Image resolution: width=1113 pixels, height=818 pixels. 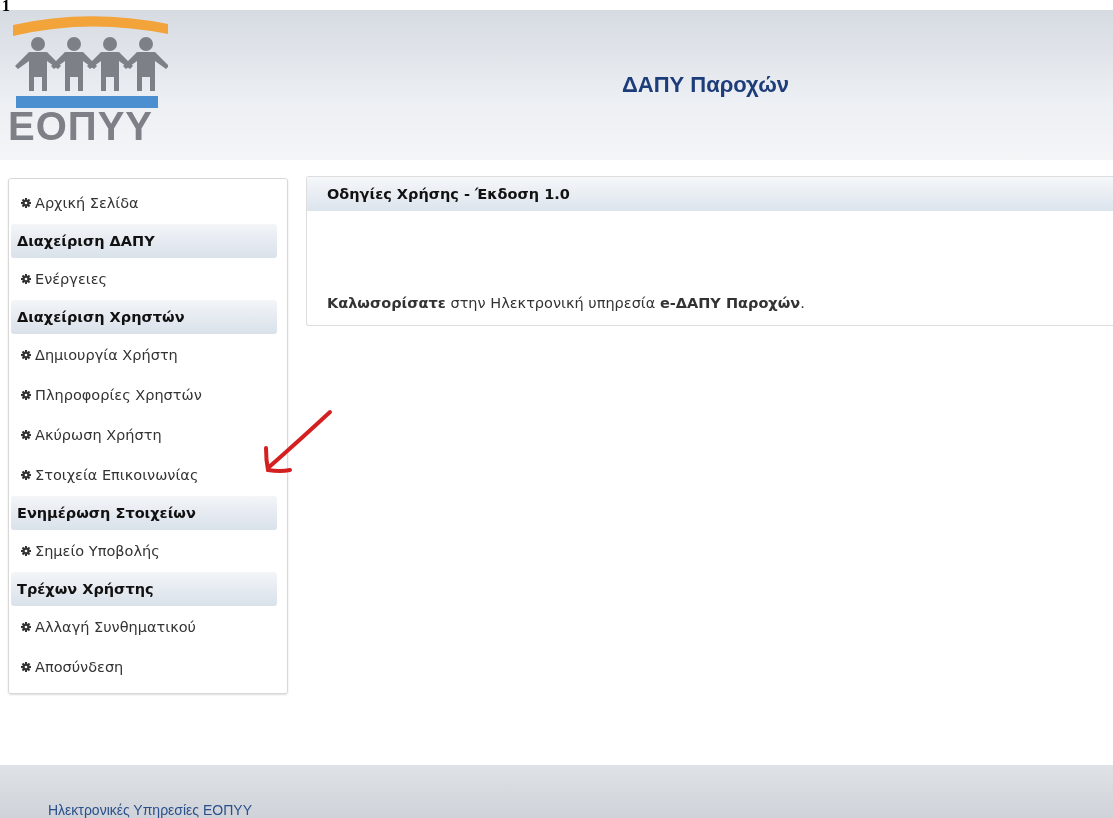 I want to click on menu-link: Αλλαγή Συνθηματικού, so click(x=148, y=627).